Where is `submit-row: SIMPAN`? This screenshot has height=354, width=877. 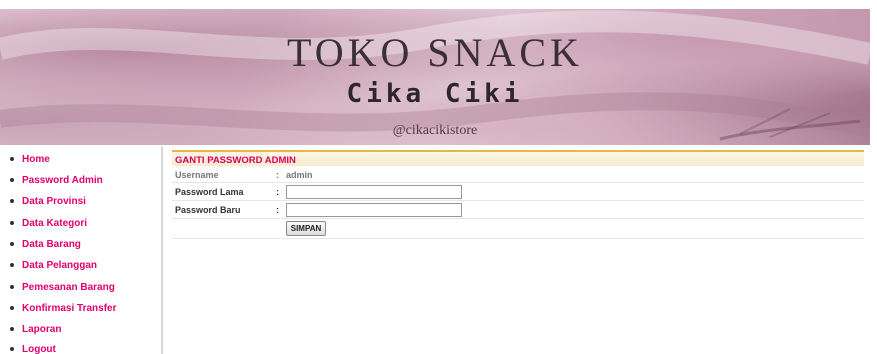 submit-row: SIMPAN is located at coordinates (518, 229).